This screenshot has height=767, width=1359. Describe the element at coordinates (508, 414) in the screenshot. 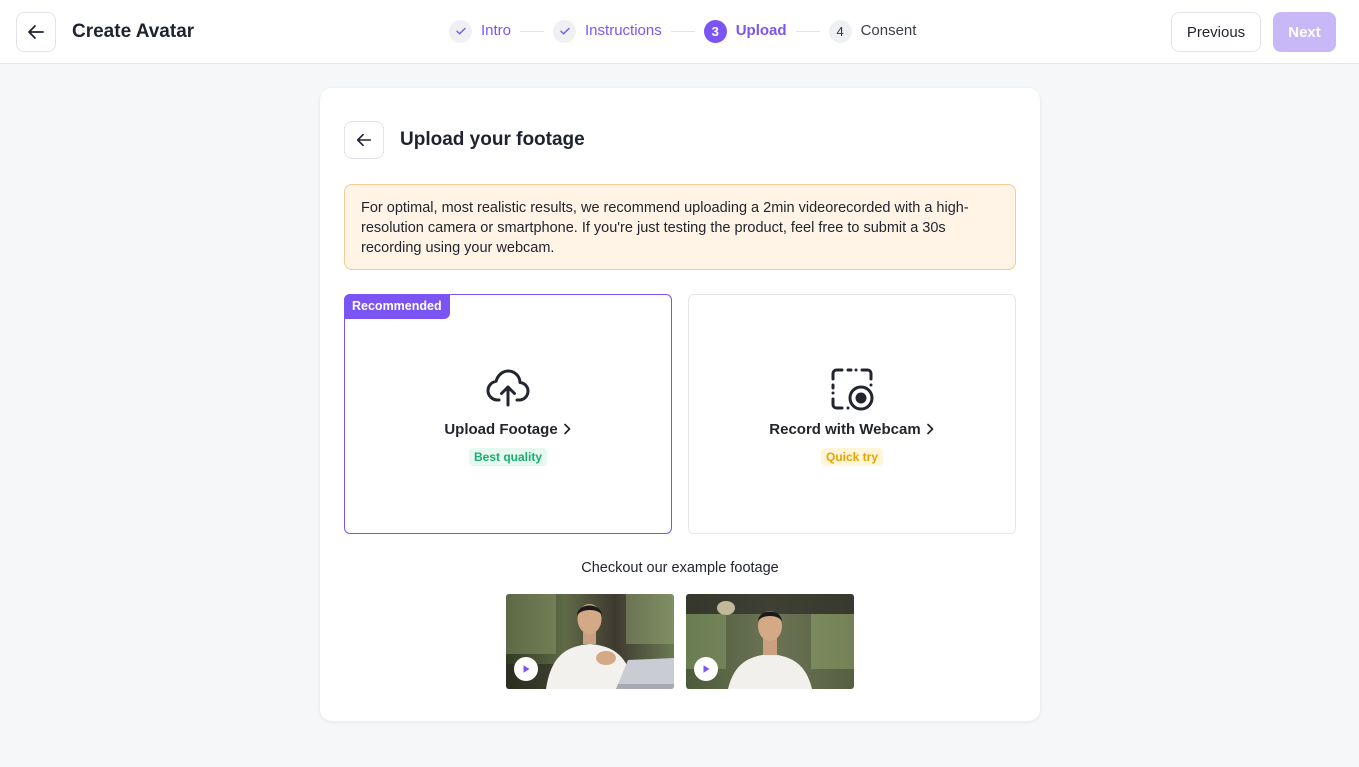

I see `upload-footage-option: Recommended Upload Footage Best quality` at that location.